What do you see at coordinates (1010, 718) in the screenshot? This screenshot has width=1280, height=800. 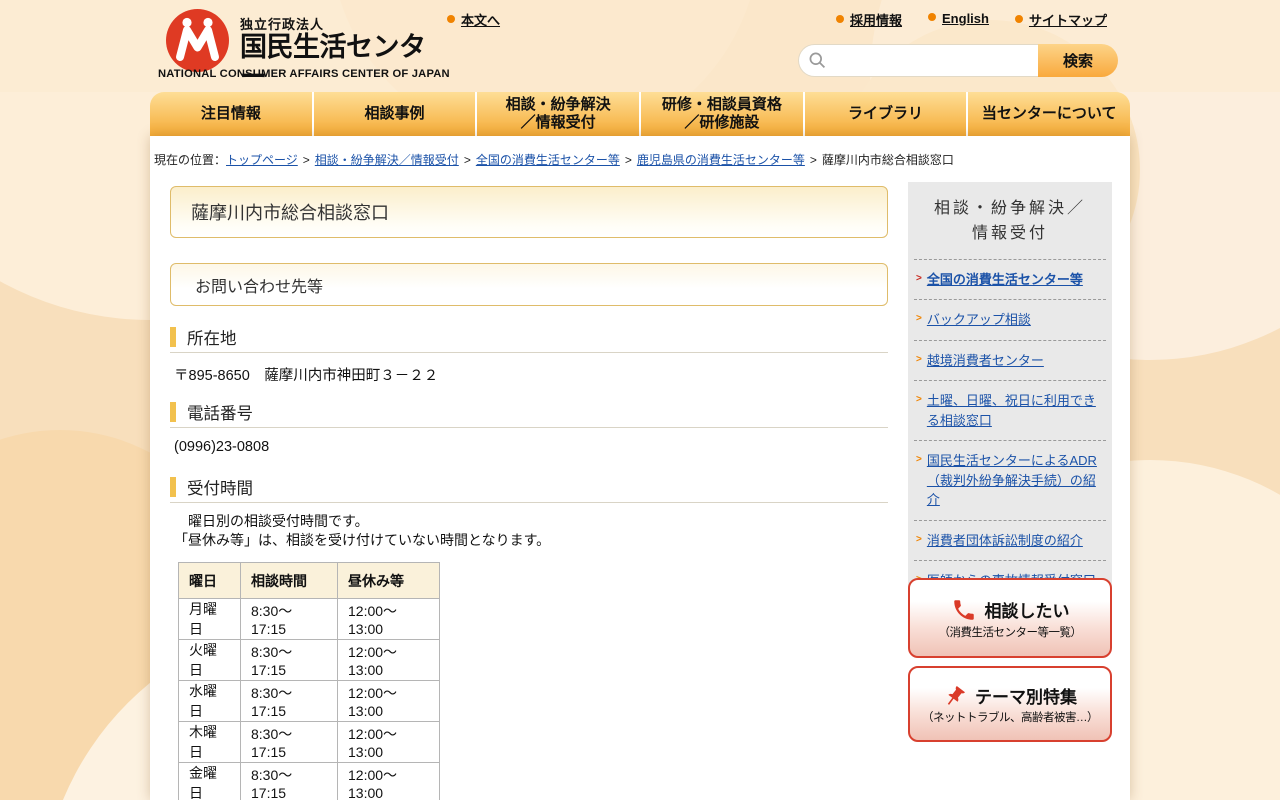 I see `topics-banner-subtitle: （ネットトラブル、高齢者被害…）` at bounding box center [1010, 718].